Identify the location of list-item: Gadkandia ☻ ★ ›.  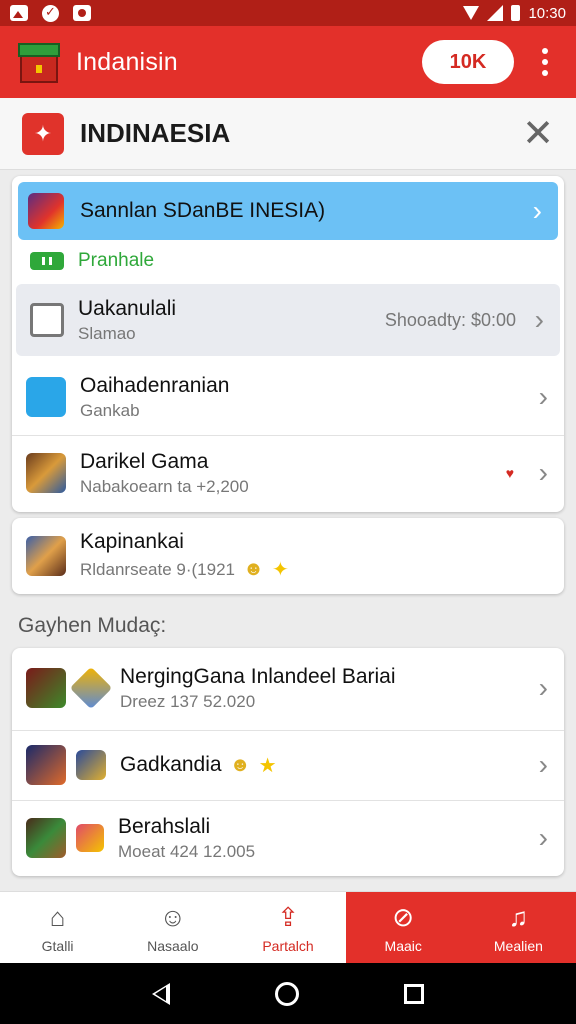
(288, 765).